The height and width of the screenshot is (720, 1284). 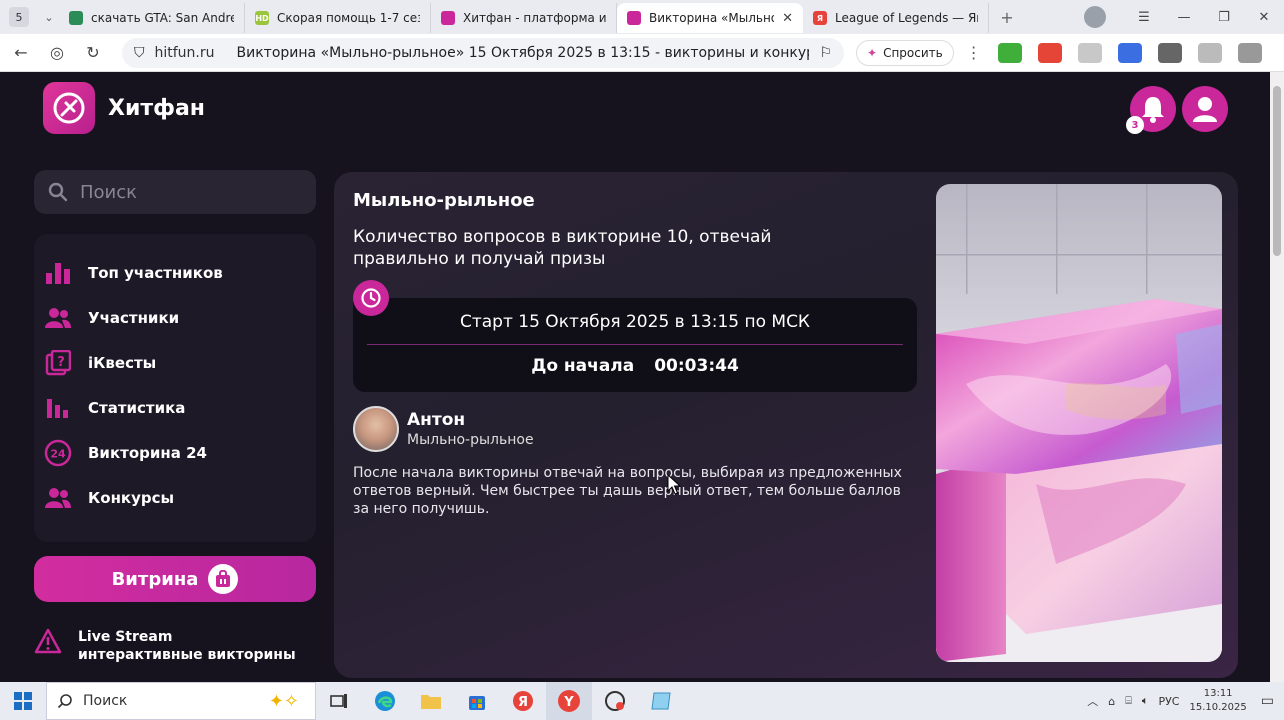 I want to click on new-tab-button: +, so click(x=1007, y=17).